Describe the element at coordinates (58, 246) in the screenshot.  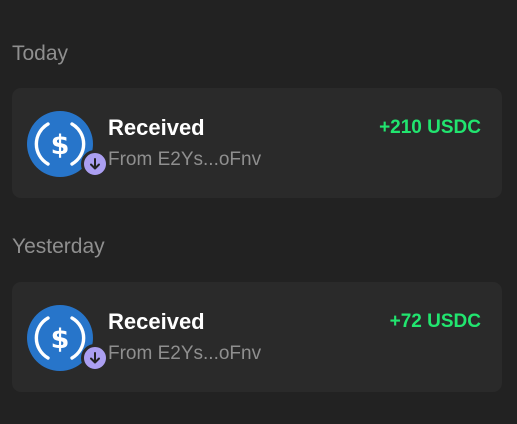
I see `section-title-yesterday: Yesterday` at that location.